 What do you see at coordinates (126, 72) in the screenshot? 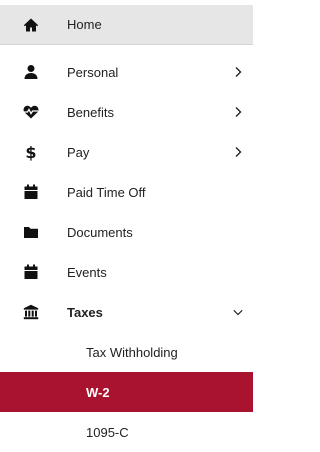
I see `nav-item-personal: Personal` at bounding box center [126, 72].